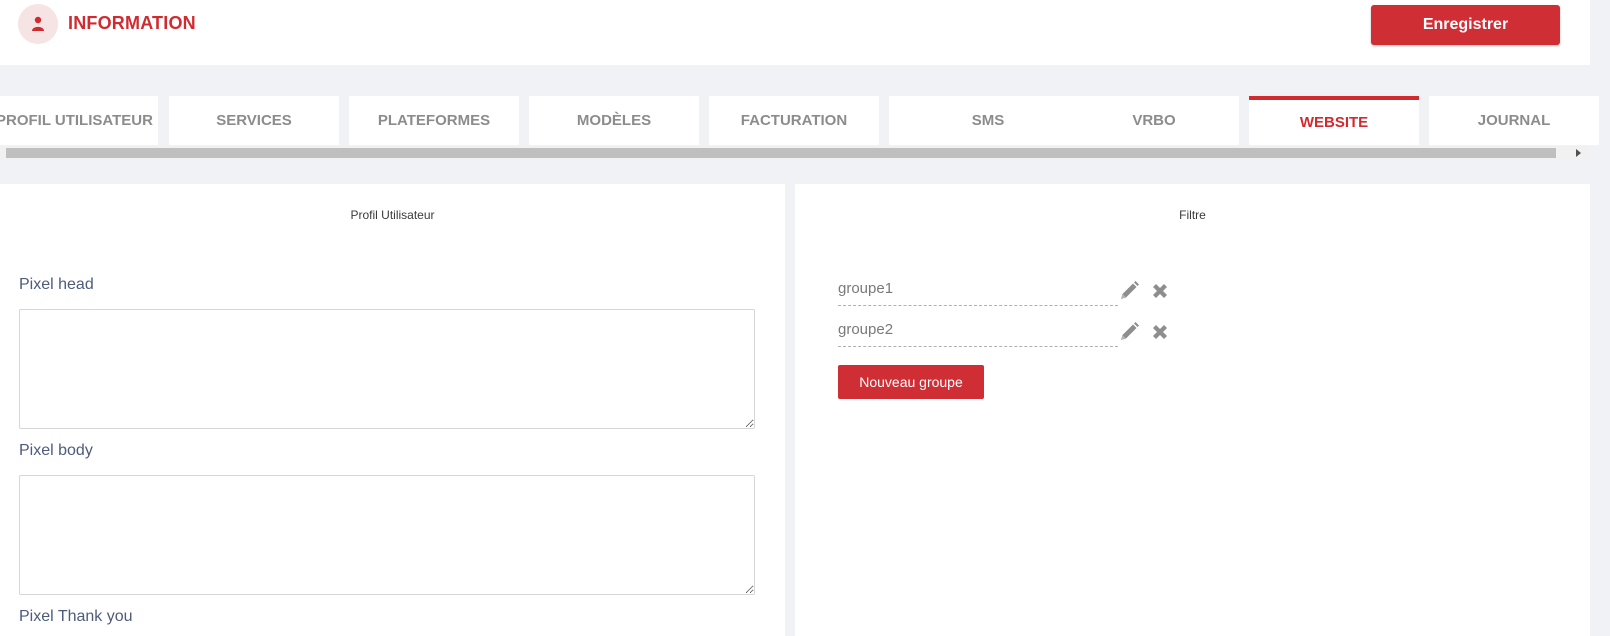  What do you see at coordinates (76, 120) in the screenshot?
I see `tab-label: PROFIL UTILISATEUR` at bounding box center [76, 120].